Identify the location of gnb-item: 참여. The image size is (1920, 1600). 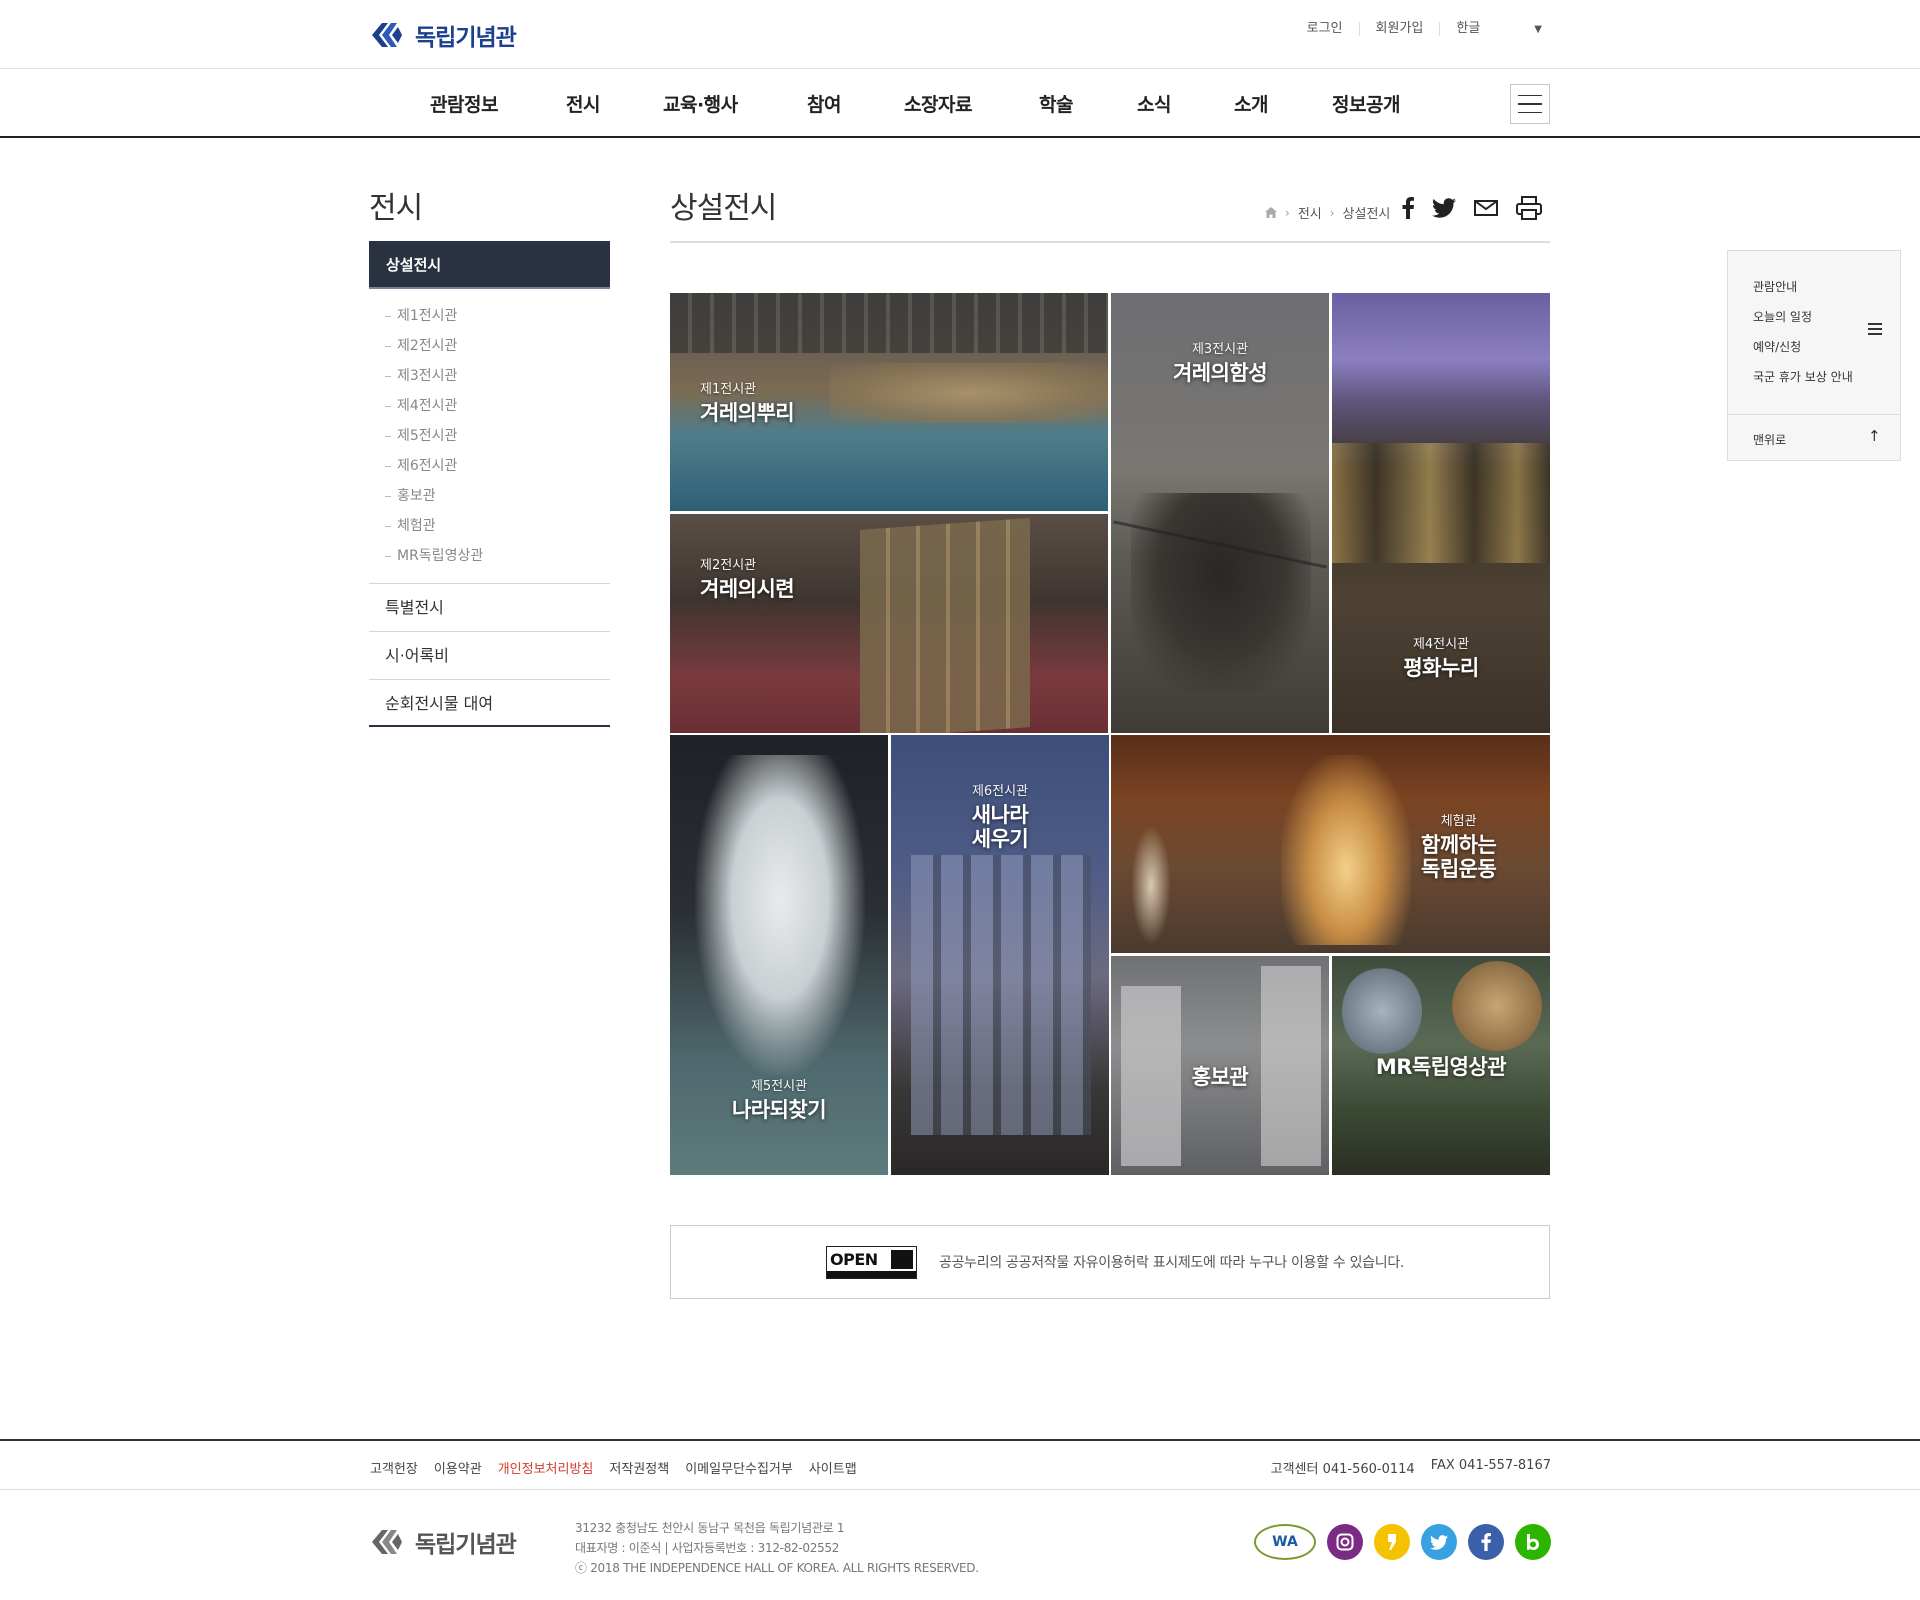
(855, 103).